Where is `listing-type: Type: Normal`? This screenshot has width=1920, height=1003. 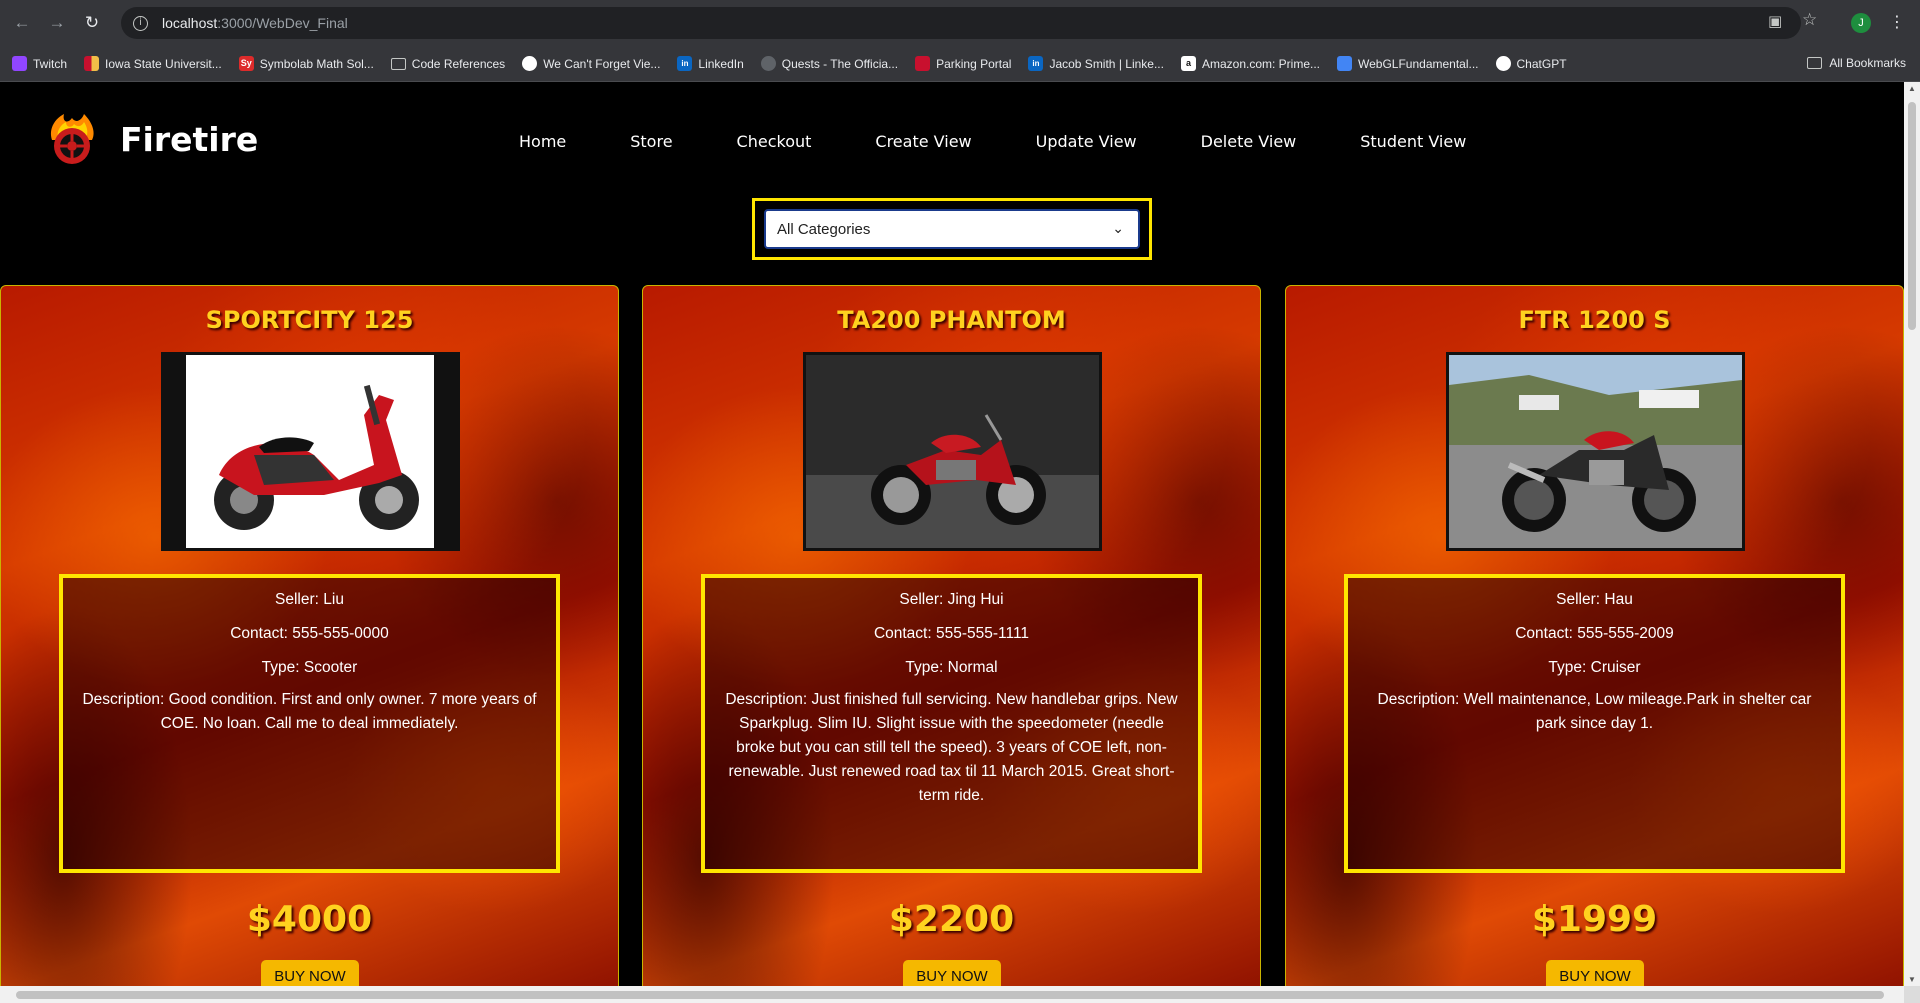 listing-type: Type: Normal is located at coordinates (951, 667).